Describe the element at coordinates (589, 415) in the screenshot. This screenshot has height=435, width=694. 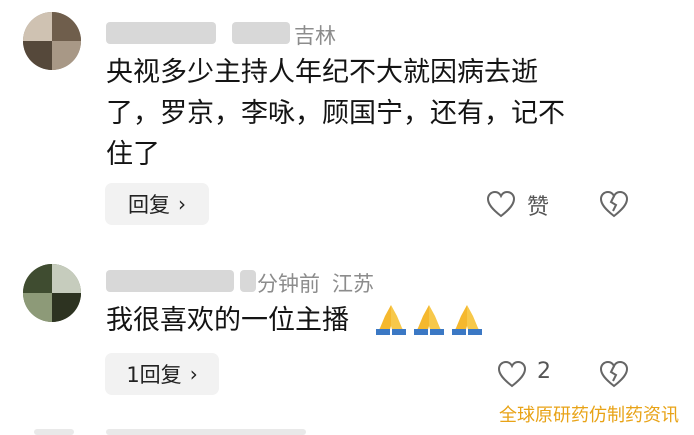
I see `watermark-text: 全球原研药仿制药资讯` at that location.